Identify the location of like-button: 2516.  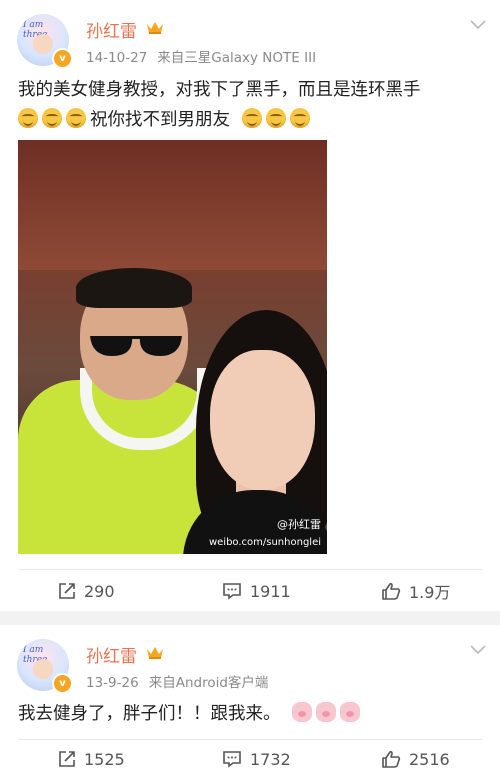
(415, 759).